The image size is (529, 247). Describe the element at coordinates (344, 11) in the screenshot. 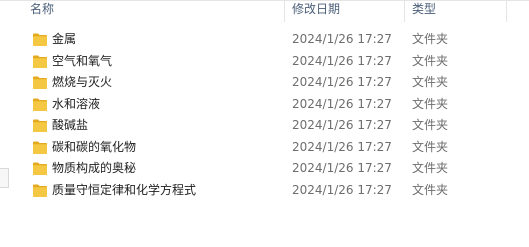

I see `column-header-date-modified: 修改日期` at that location.